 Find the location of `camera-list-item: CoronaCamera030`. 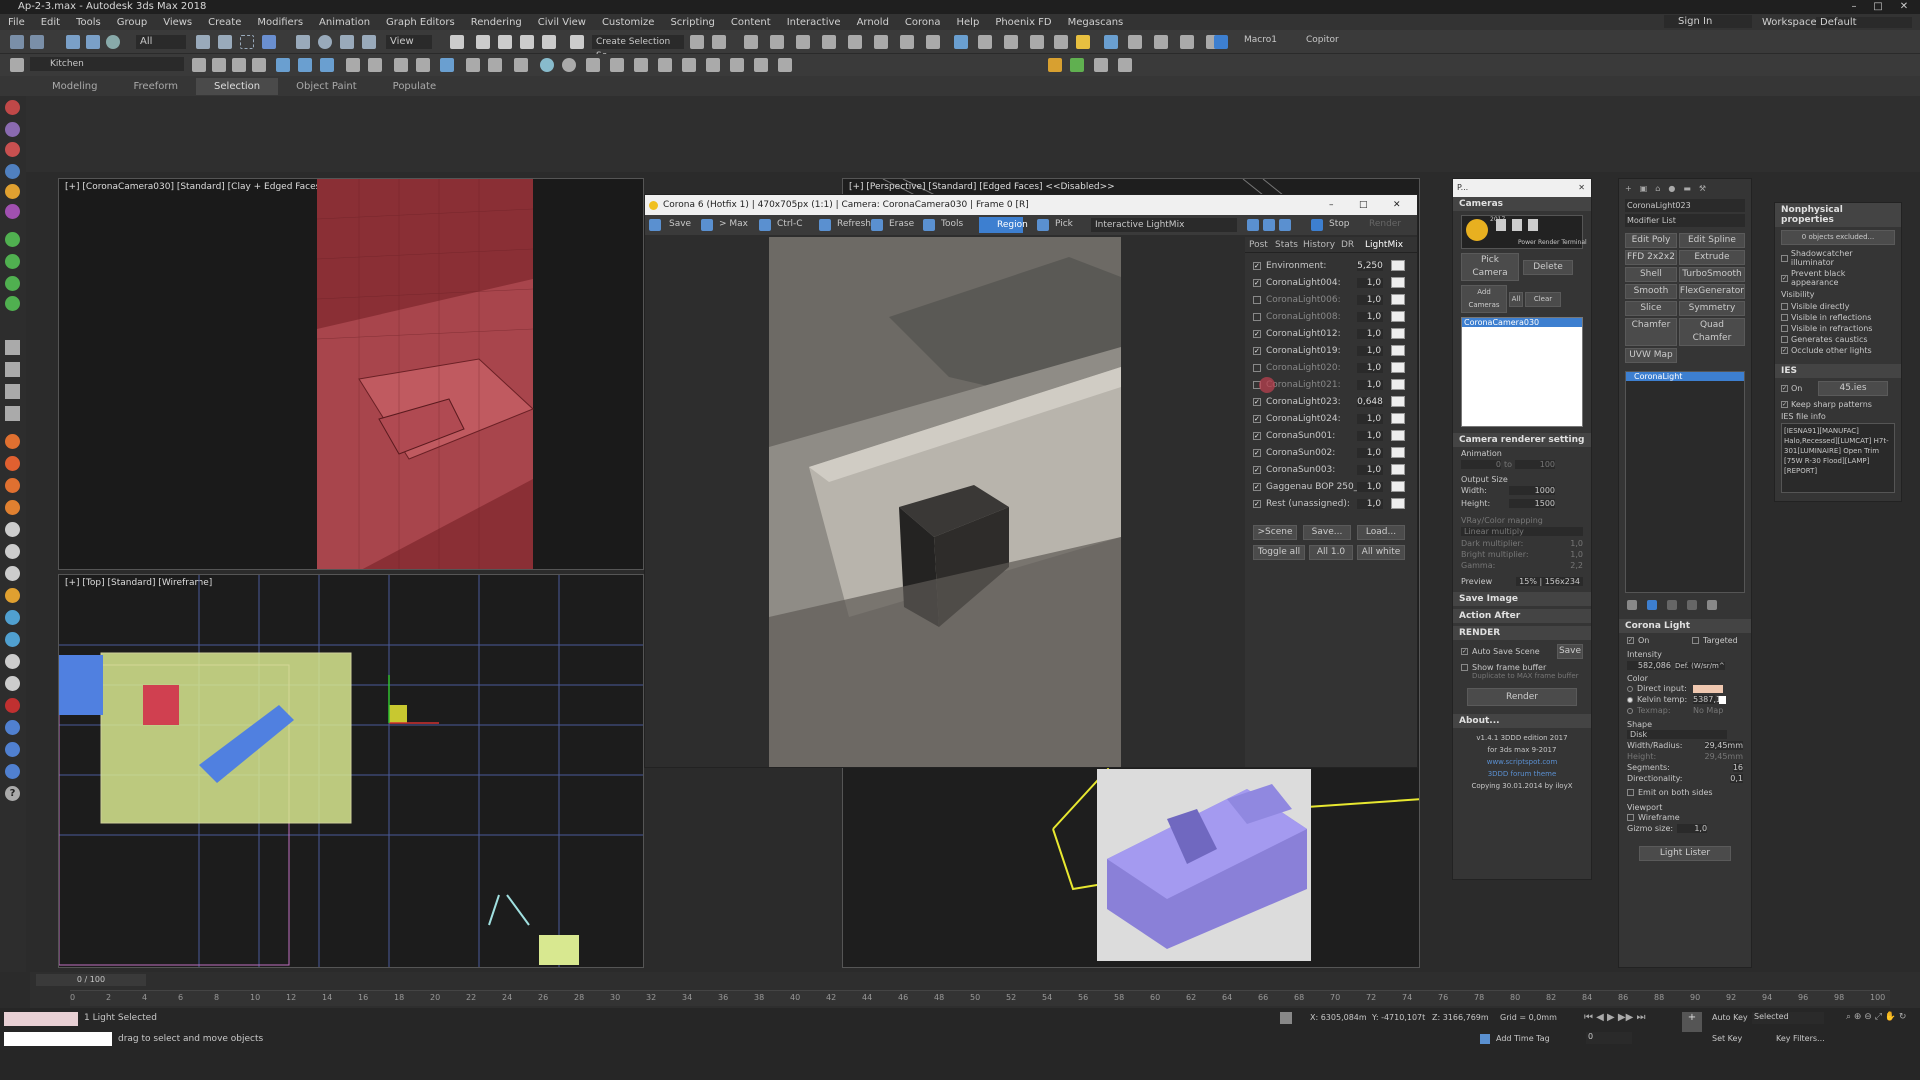

camera-list-item: CoronaCamera030 is located at coordinates (1522, 322).